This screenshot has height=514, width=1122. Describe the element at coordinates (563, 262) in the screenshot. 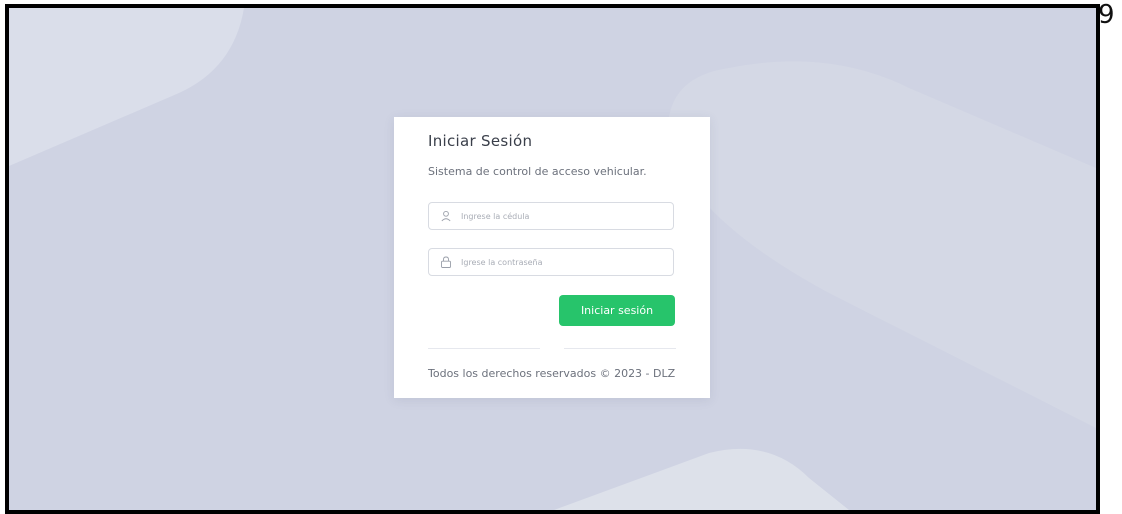

I see `password-input` at that location.